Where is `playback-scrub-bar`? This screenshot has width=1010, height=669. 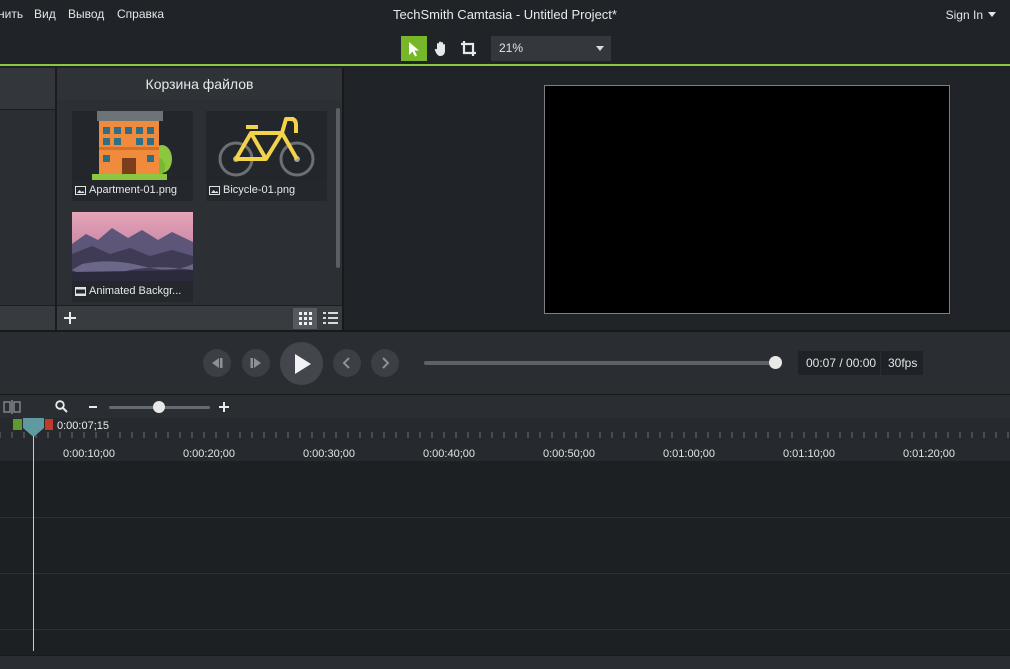
playback-scrub-bar is located at coordinates (600, 363).